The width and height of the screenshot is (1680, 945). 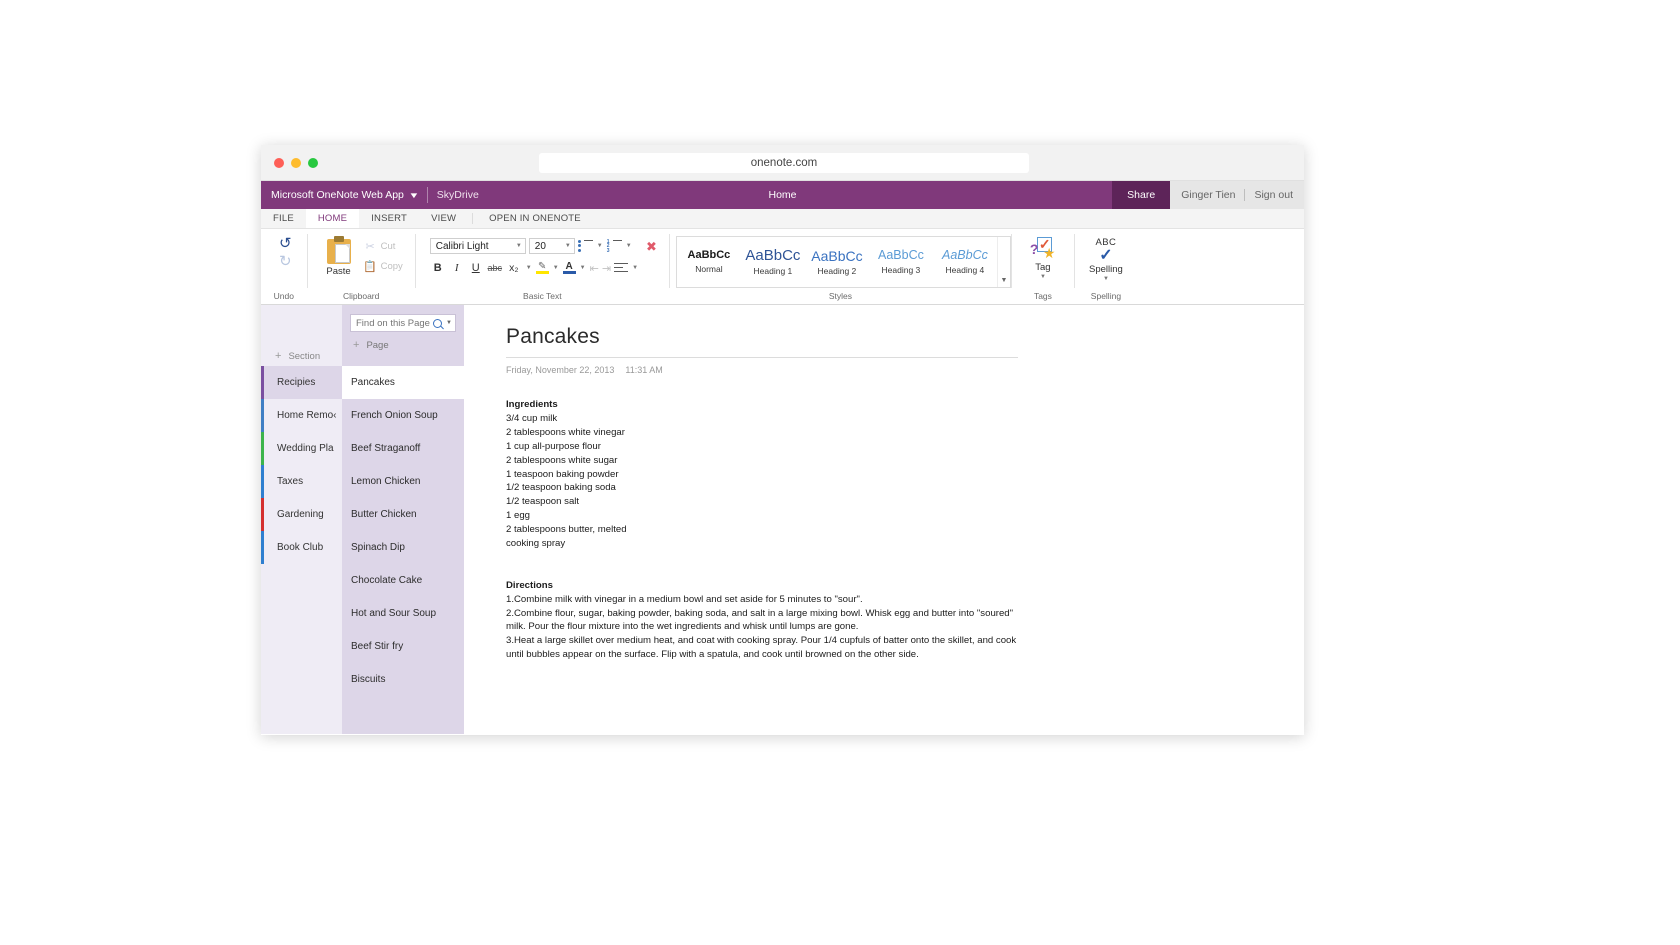 I want to click on page-item-pancakes: Pancakes, so click(x=403, y=382).